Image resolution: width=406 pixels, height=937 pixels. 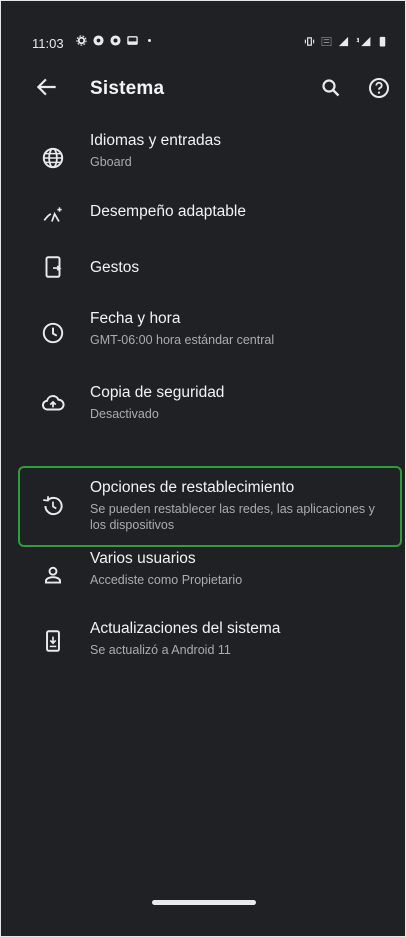 I want to click on status-bar: 11:03, so click(x=203, y=25).